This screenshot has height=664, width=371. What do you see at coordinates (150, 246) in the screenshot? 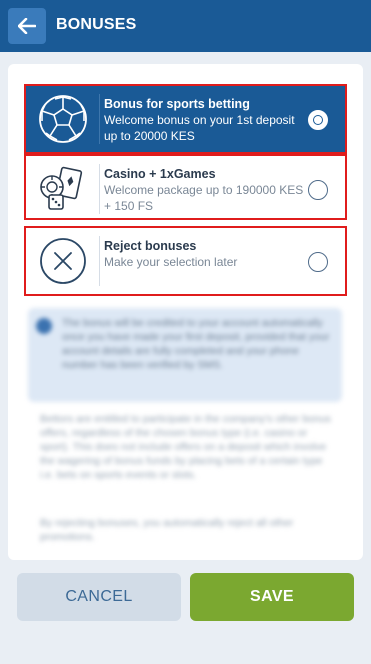
I see `option-title: Reject bonuses` at bounding box center [150, 246].